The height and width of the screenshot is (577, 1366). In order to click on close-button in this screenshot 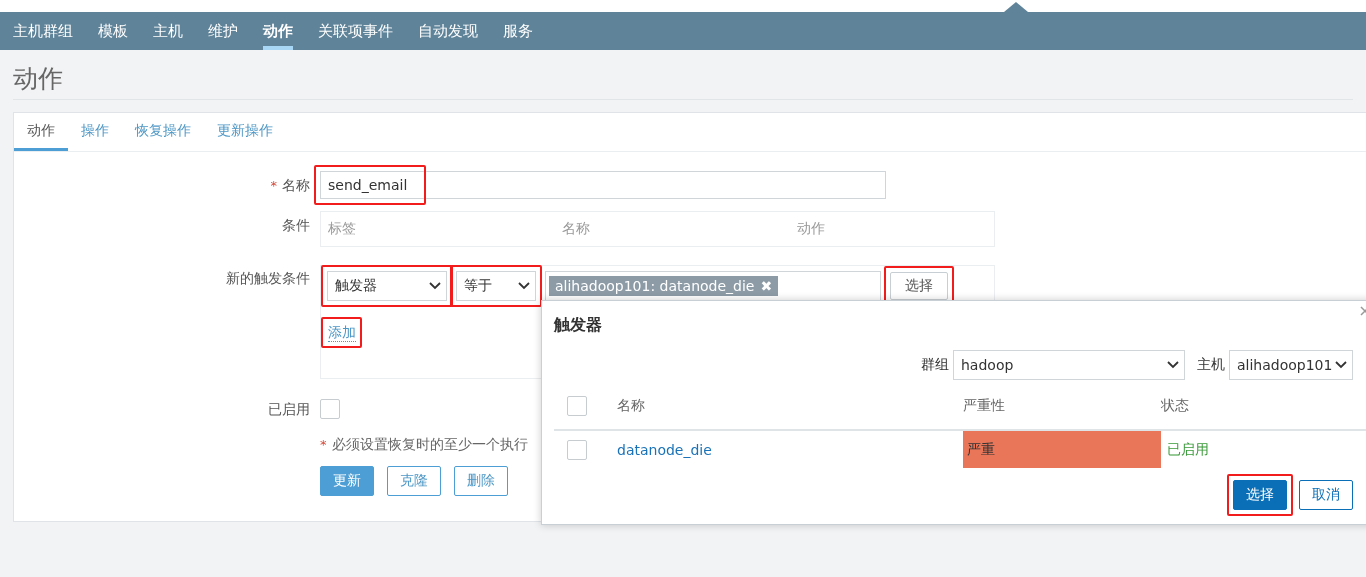, I will do `click(1363, 311)`.